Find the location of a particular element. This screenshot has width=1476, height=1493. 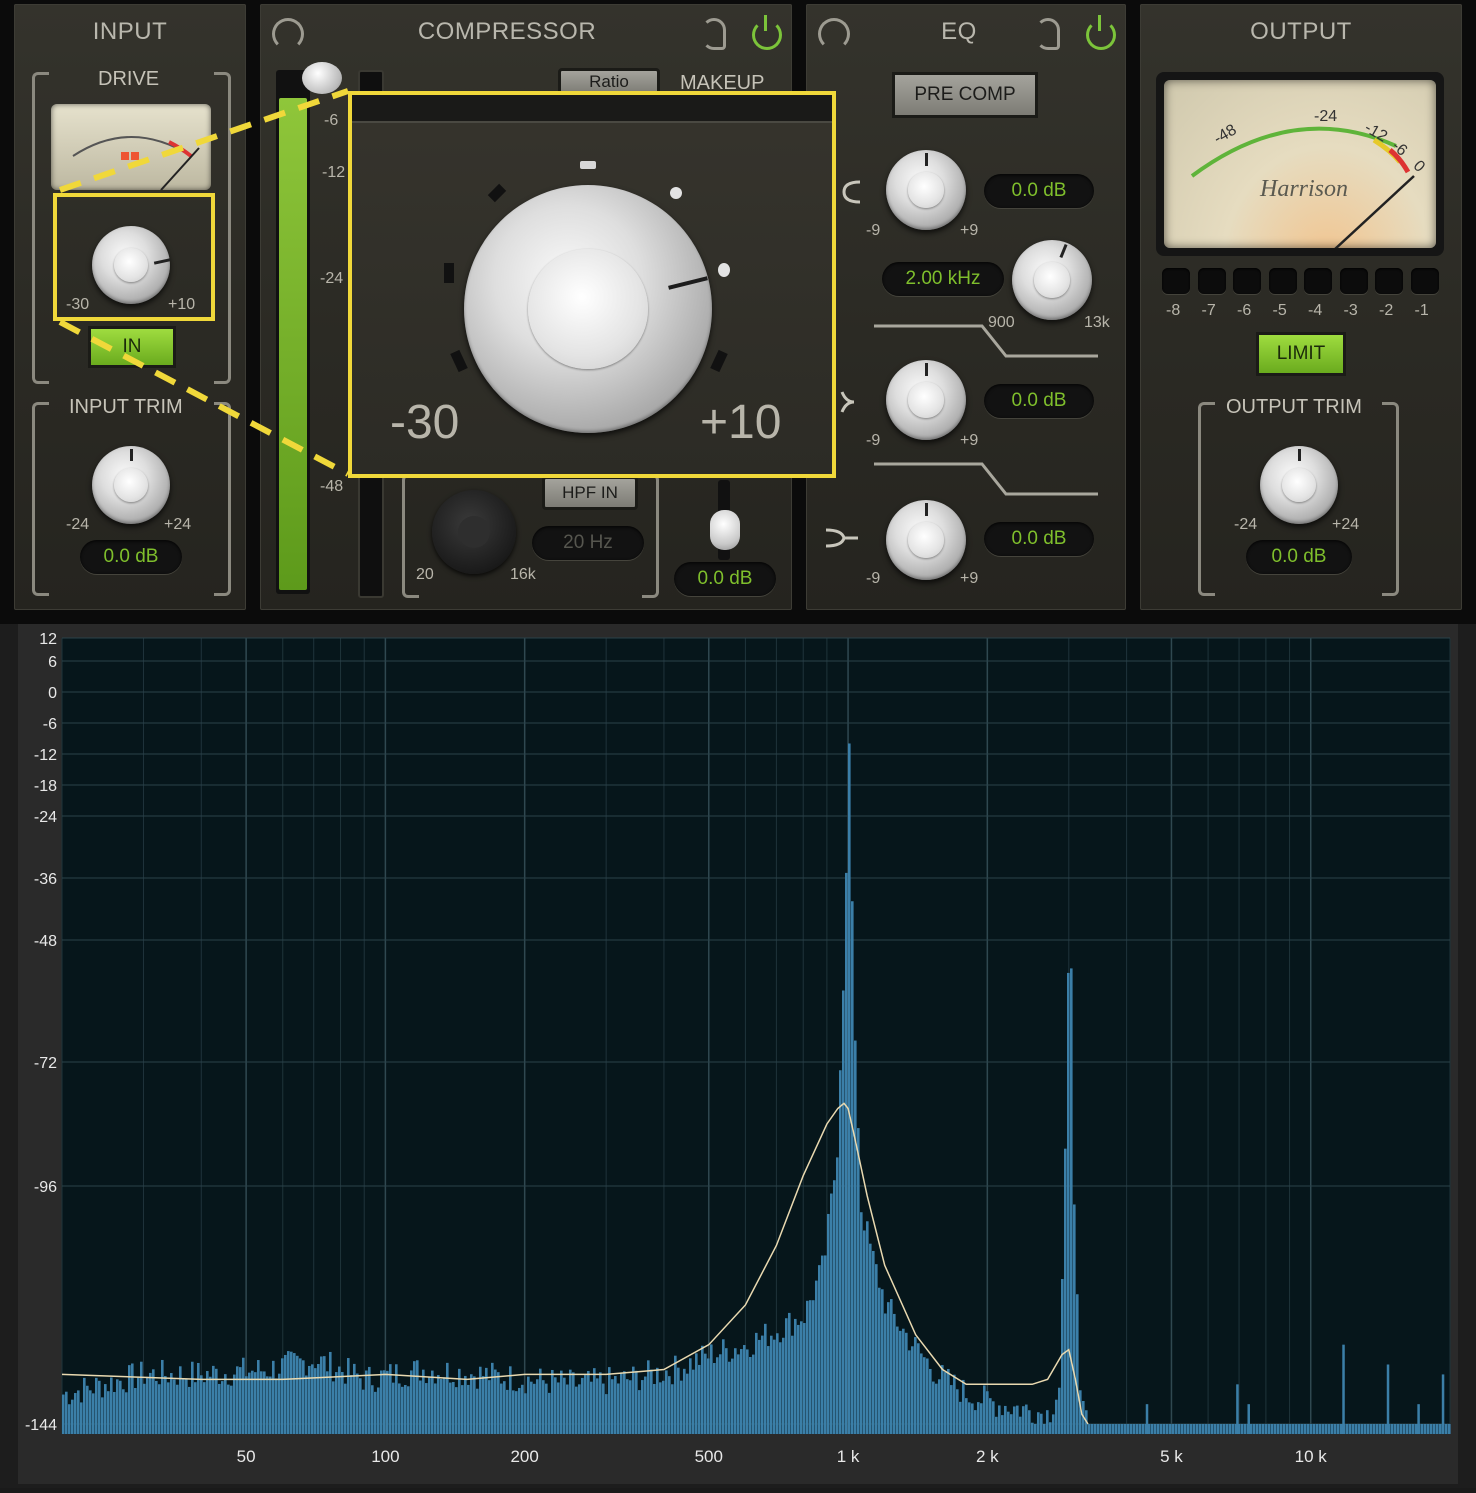

eq-mid-gain-knob is located at coordinates (926, 400).